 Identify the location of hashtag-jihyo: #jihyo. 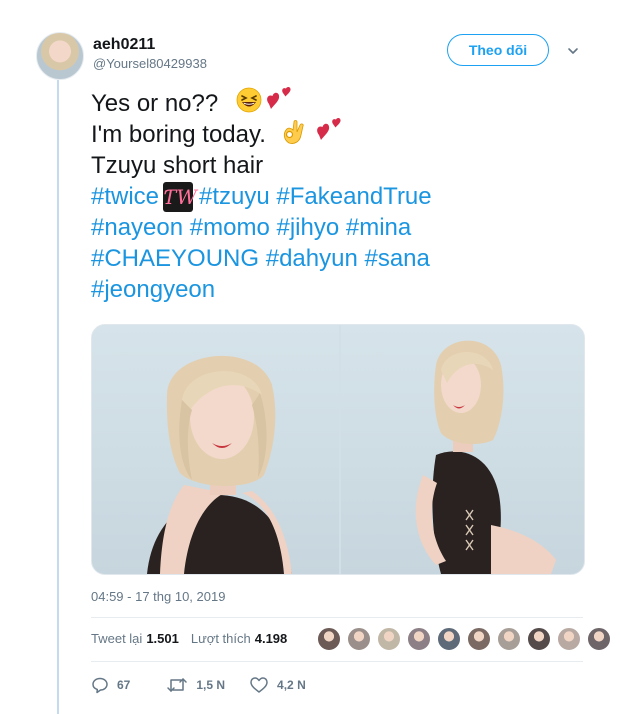
(307, 227).